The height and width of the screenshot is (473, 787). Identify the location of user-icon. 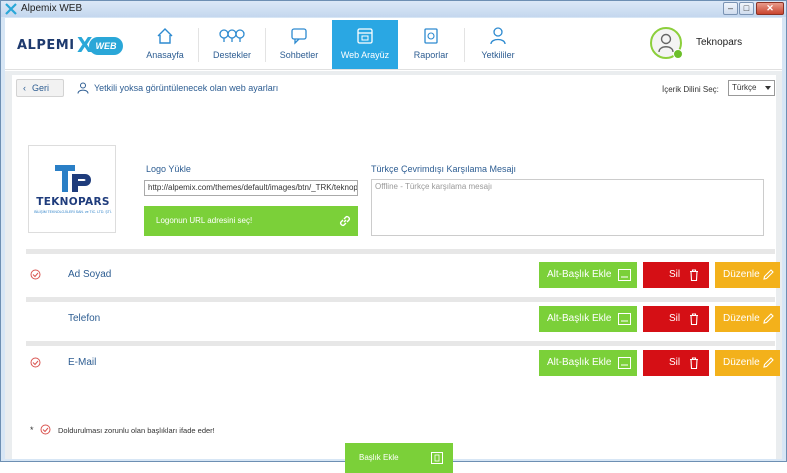
(498, 36).